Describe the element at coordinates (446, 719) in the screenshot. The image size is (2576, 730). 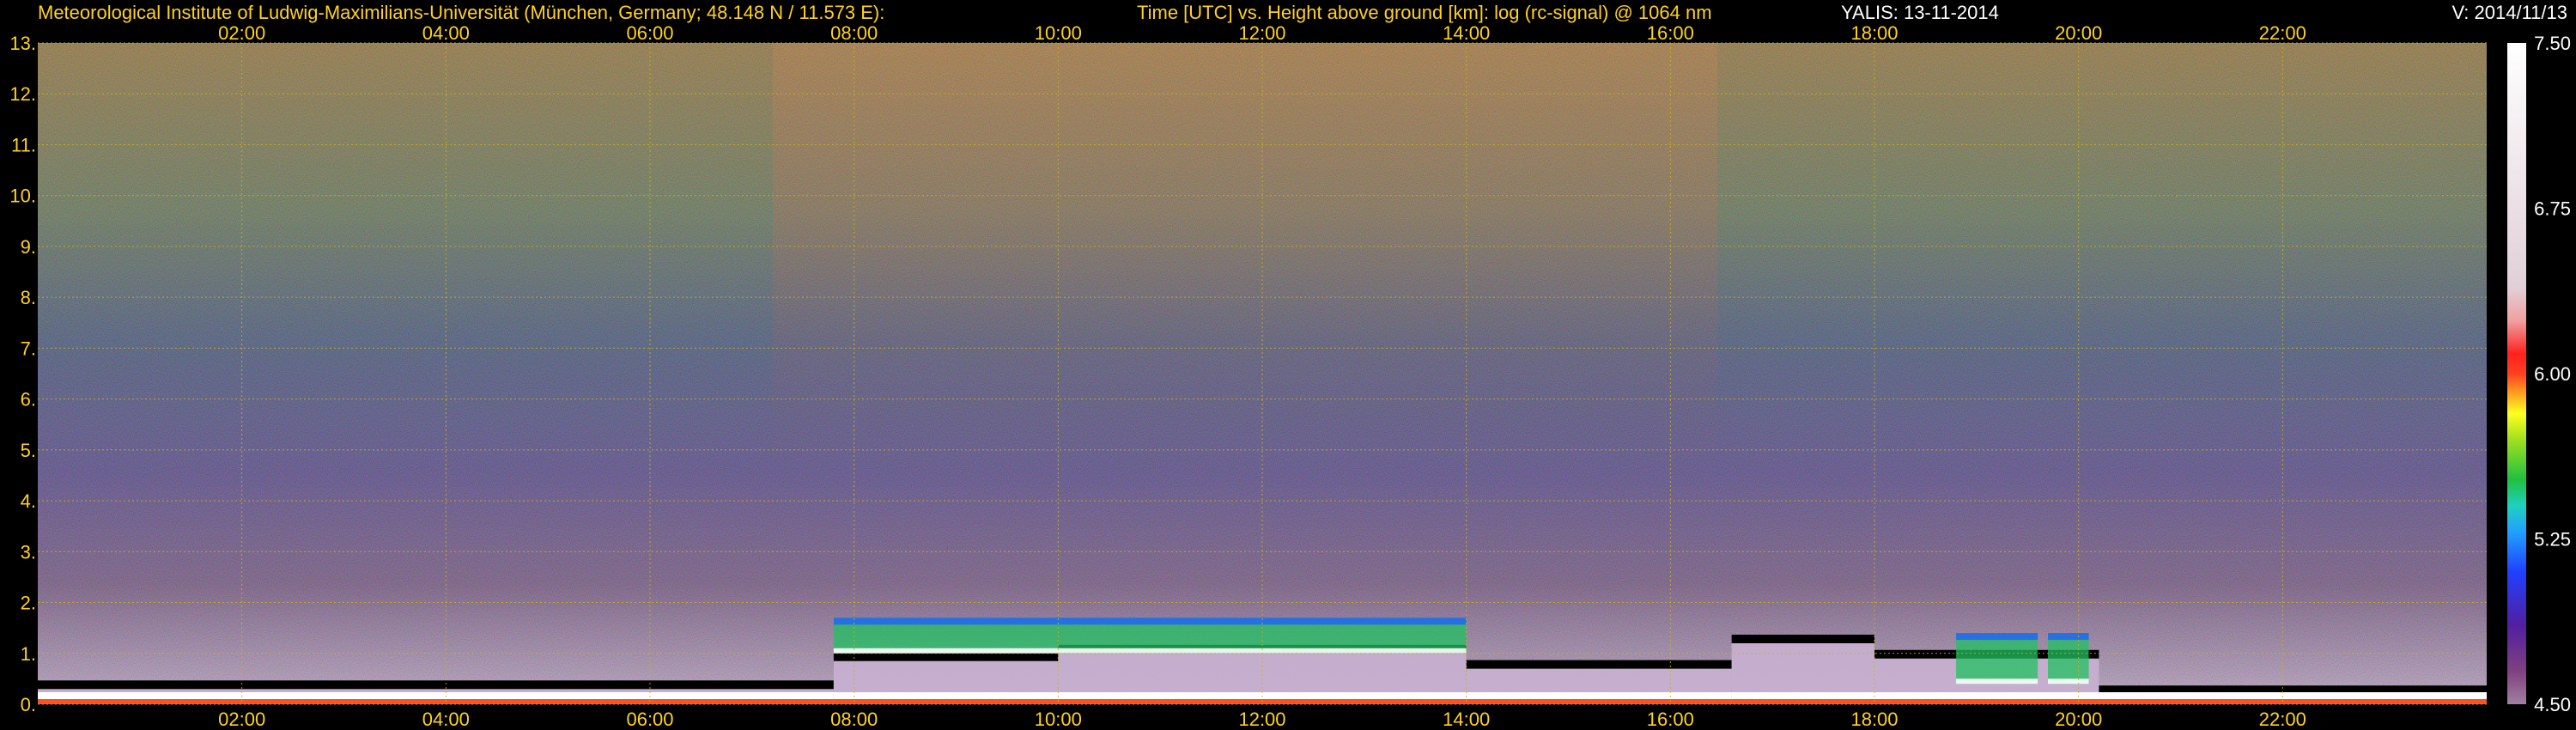
I see `x-tick-bottom-label: 04:00` at that location.